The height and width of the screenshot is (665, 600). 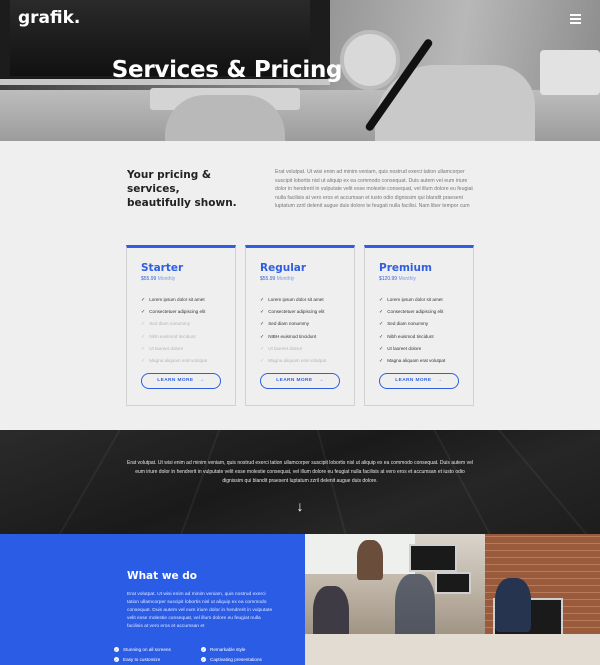 I want to click on arrow-down-icon: ↓, so click(x=300, y=507).